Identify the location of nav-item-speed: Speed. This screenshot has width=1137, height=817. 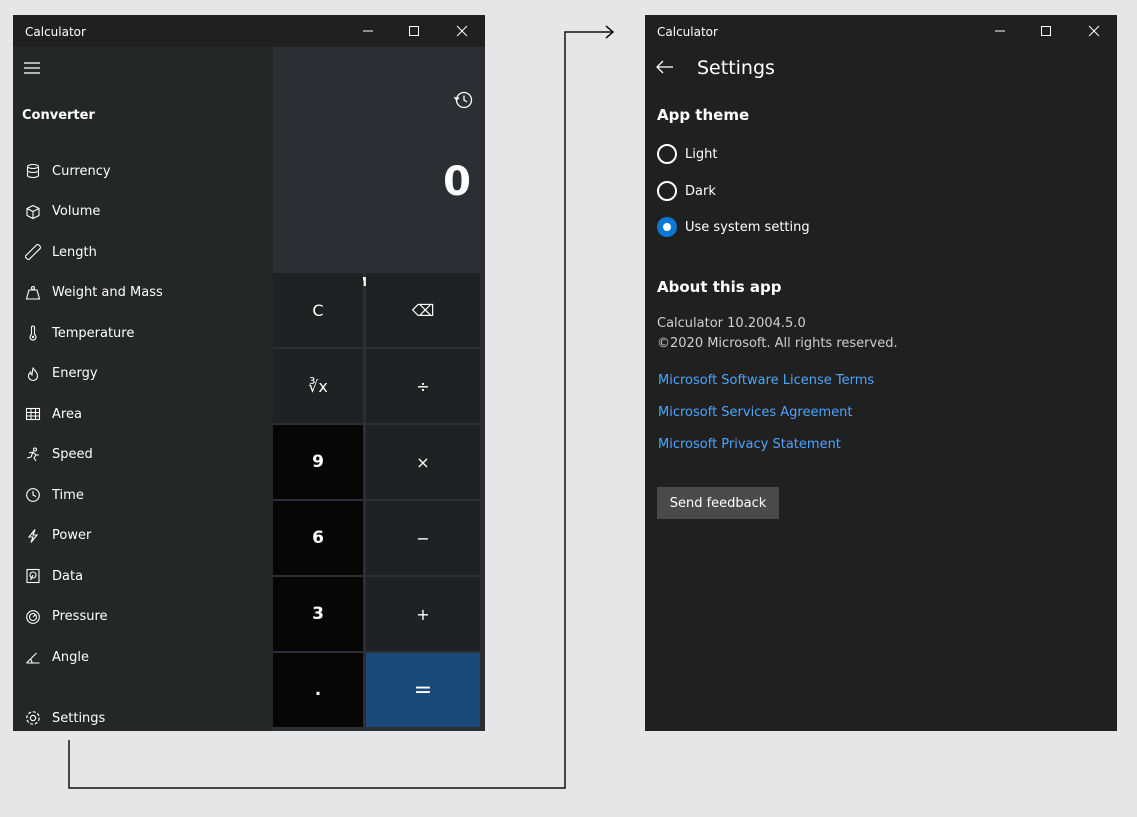
(143, 455).